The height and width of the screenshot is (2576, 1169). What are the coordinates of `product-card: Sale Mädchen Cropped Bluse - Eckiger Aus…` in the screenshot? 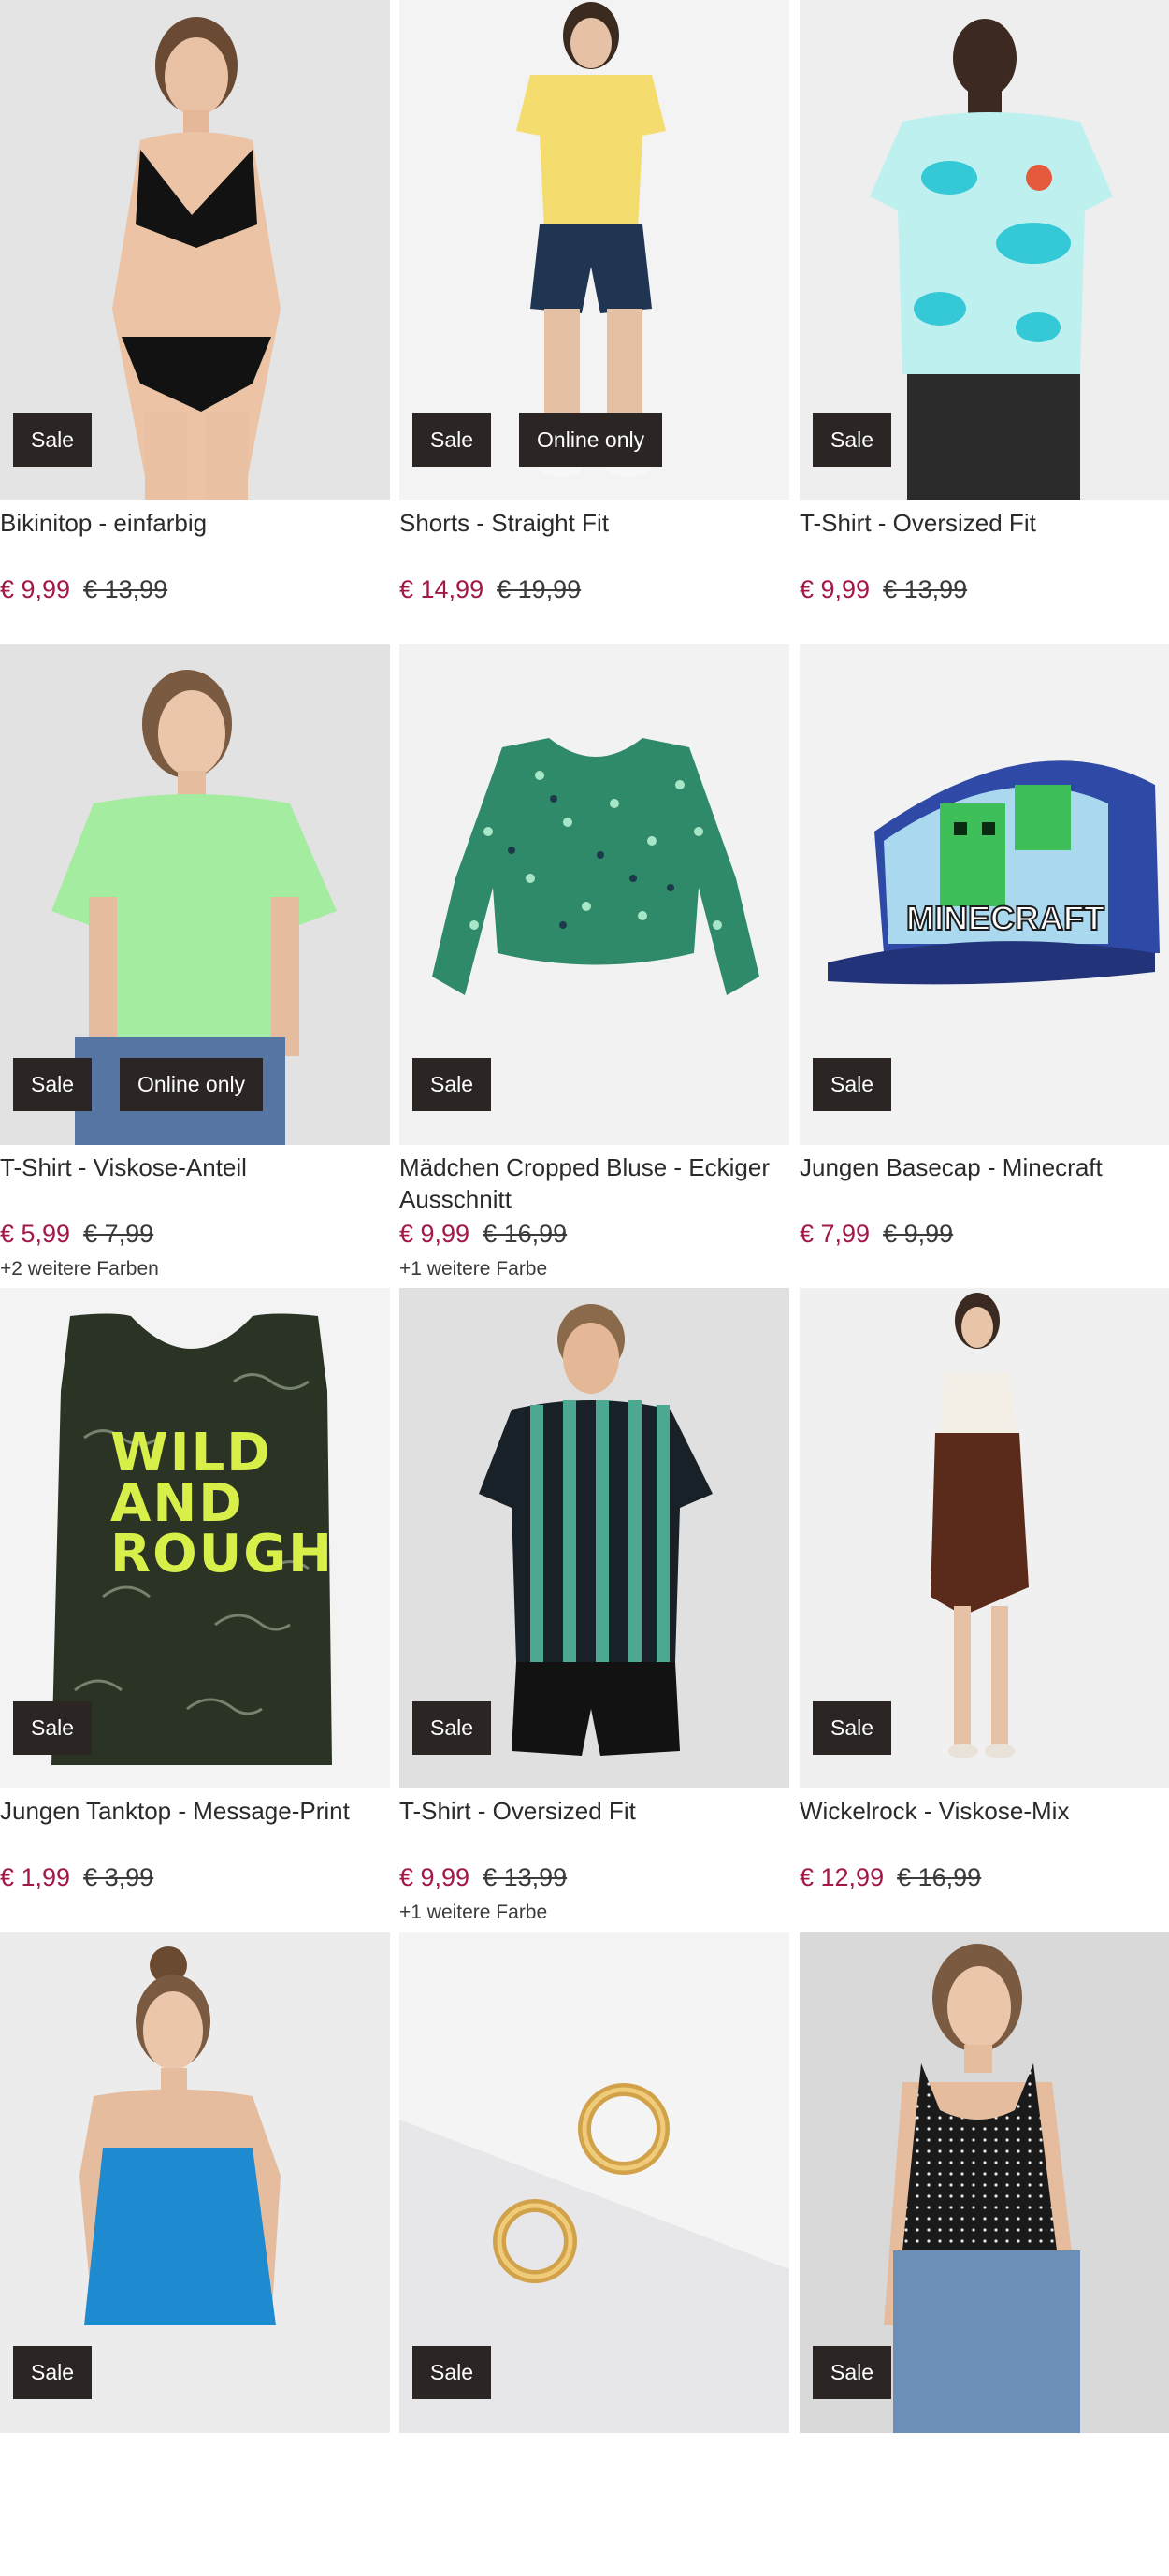 It's located at (594, 966).